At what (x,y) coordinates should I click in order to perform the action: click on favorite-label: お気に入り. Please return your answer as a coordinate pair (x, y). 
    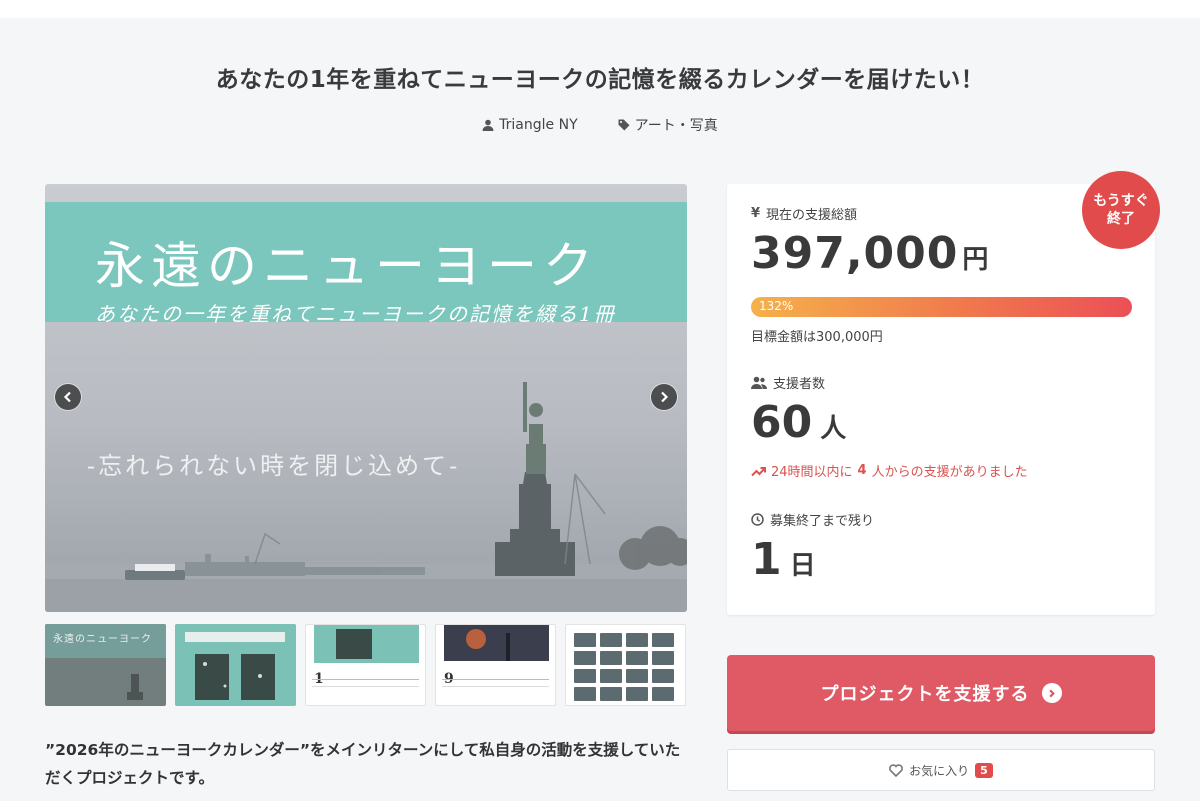
    Looking at the image, I should click on (939, 770).